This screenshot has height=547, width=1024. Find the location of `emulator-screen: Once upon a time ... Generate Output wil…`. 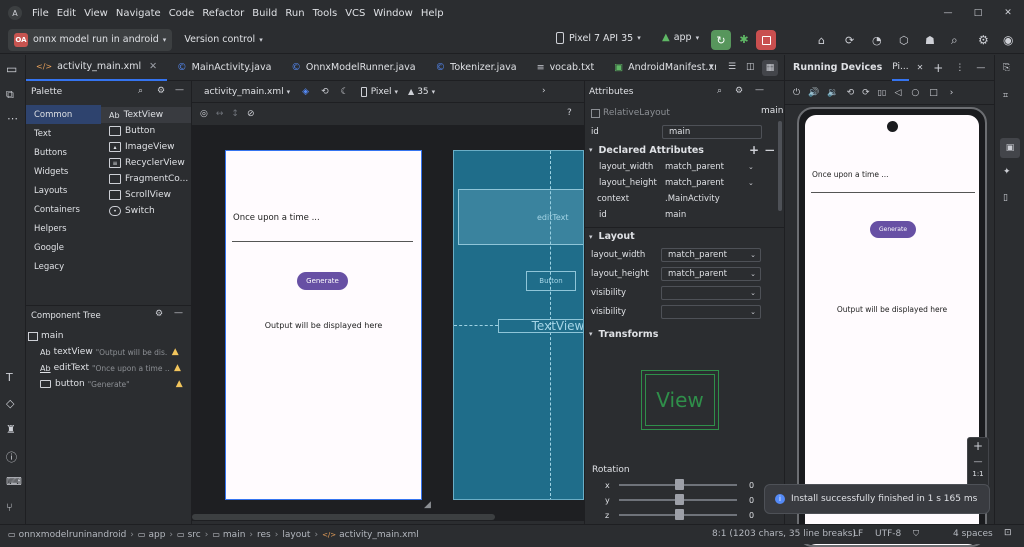

emulator-screen: Once upon a time ... Generate Output wil… is located at coordinates (892, 330).